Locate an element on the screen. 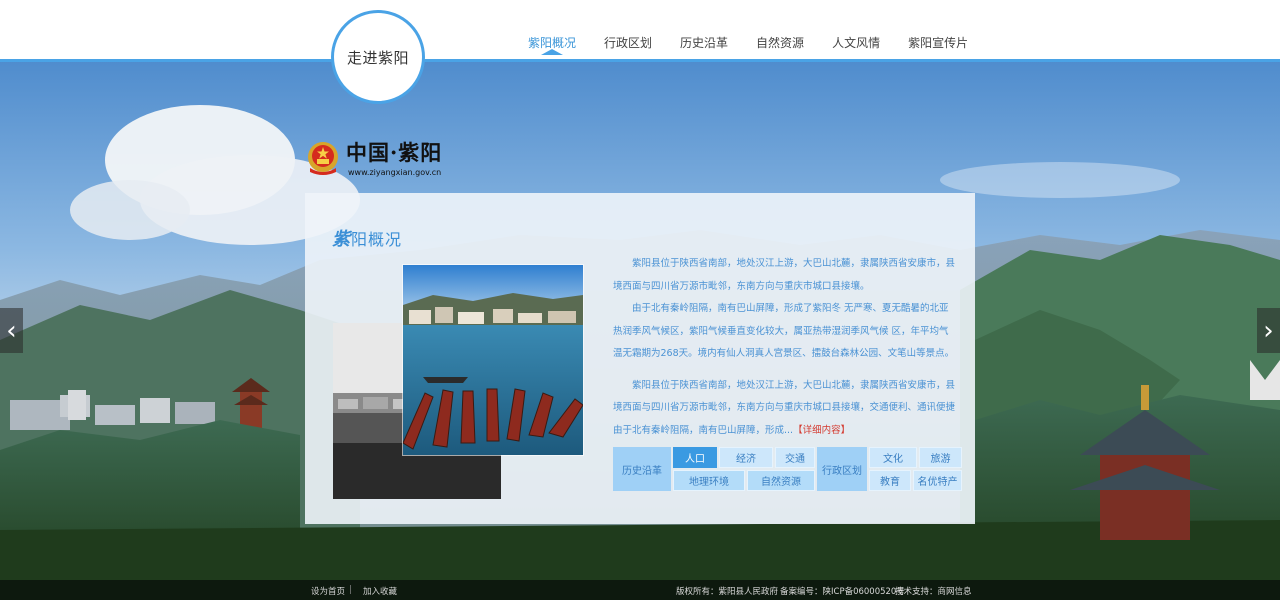 The image size is (1280, 600). next-slide-arrow: › is located at coordinates (1268, 330).